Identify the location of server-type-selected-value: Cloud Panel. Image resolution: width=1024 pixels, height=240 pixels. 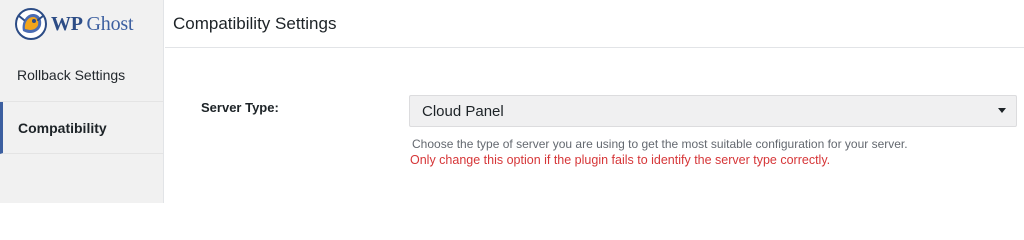
(463, 111).